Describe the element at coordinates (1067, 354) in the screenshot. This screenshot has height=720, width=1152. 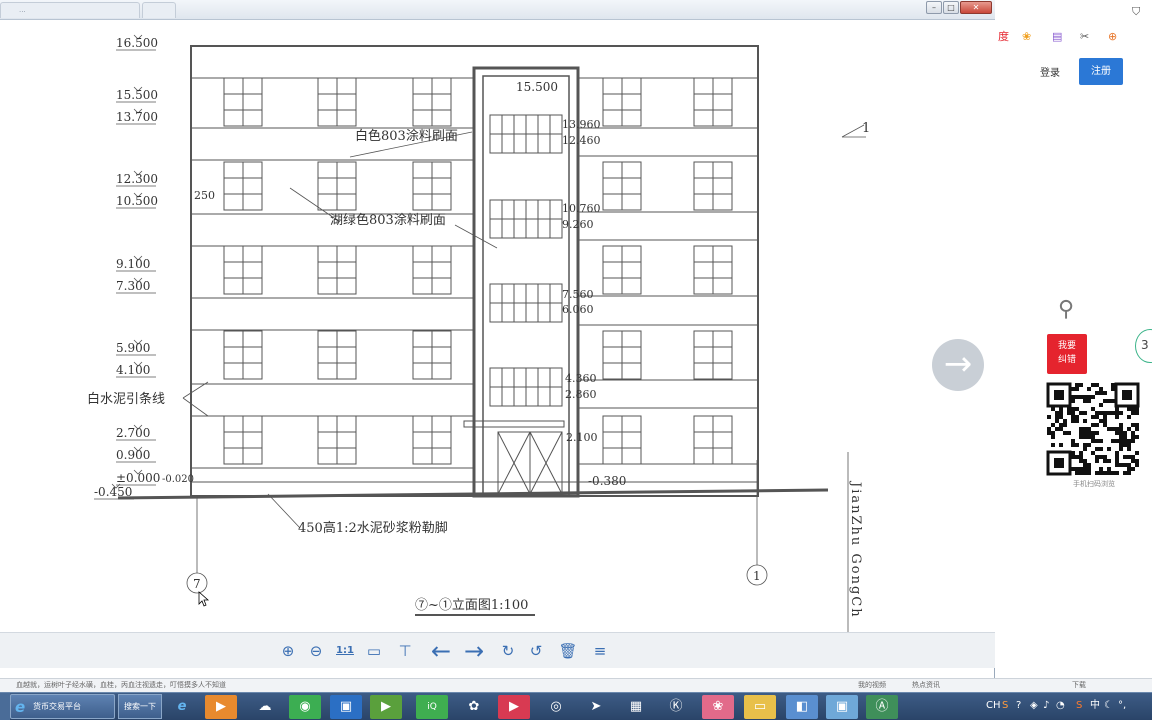
I see `report-error-button: 我要 纠错` at that location.